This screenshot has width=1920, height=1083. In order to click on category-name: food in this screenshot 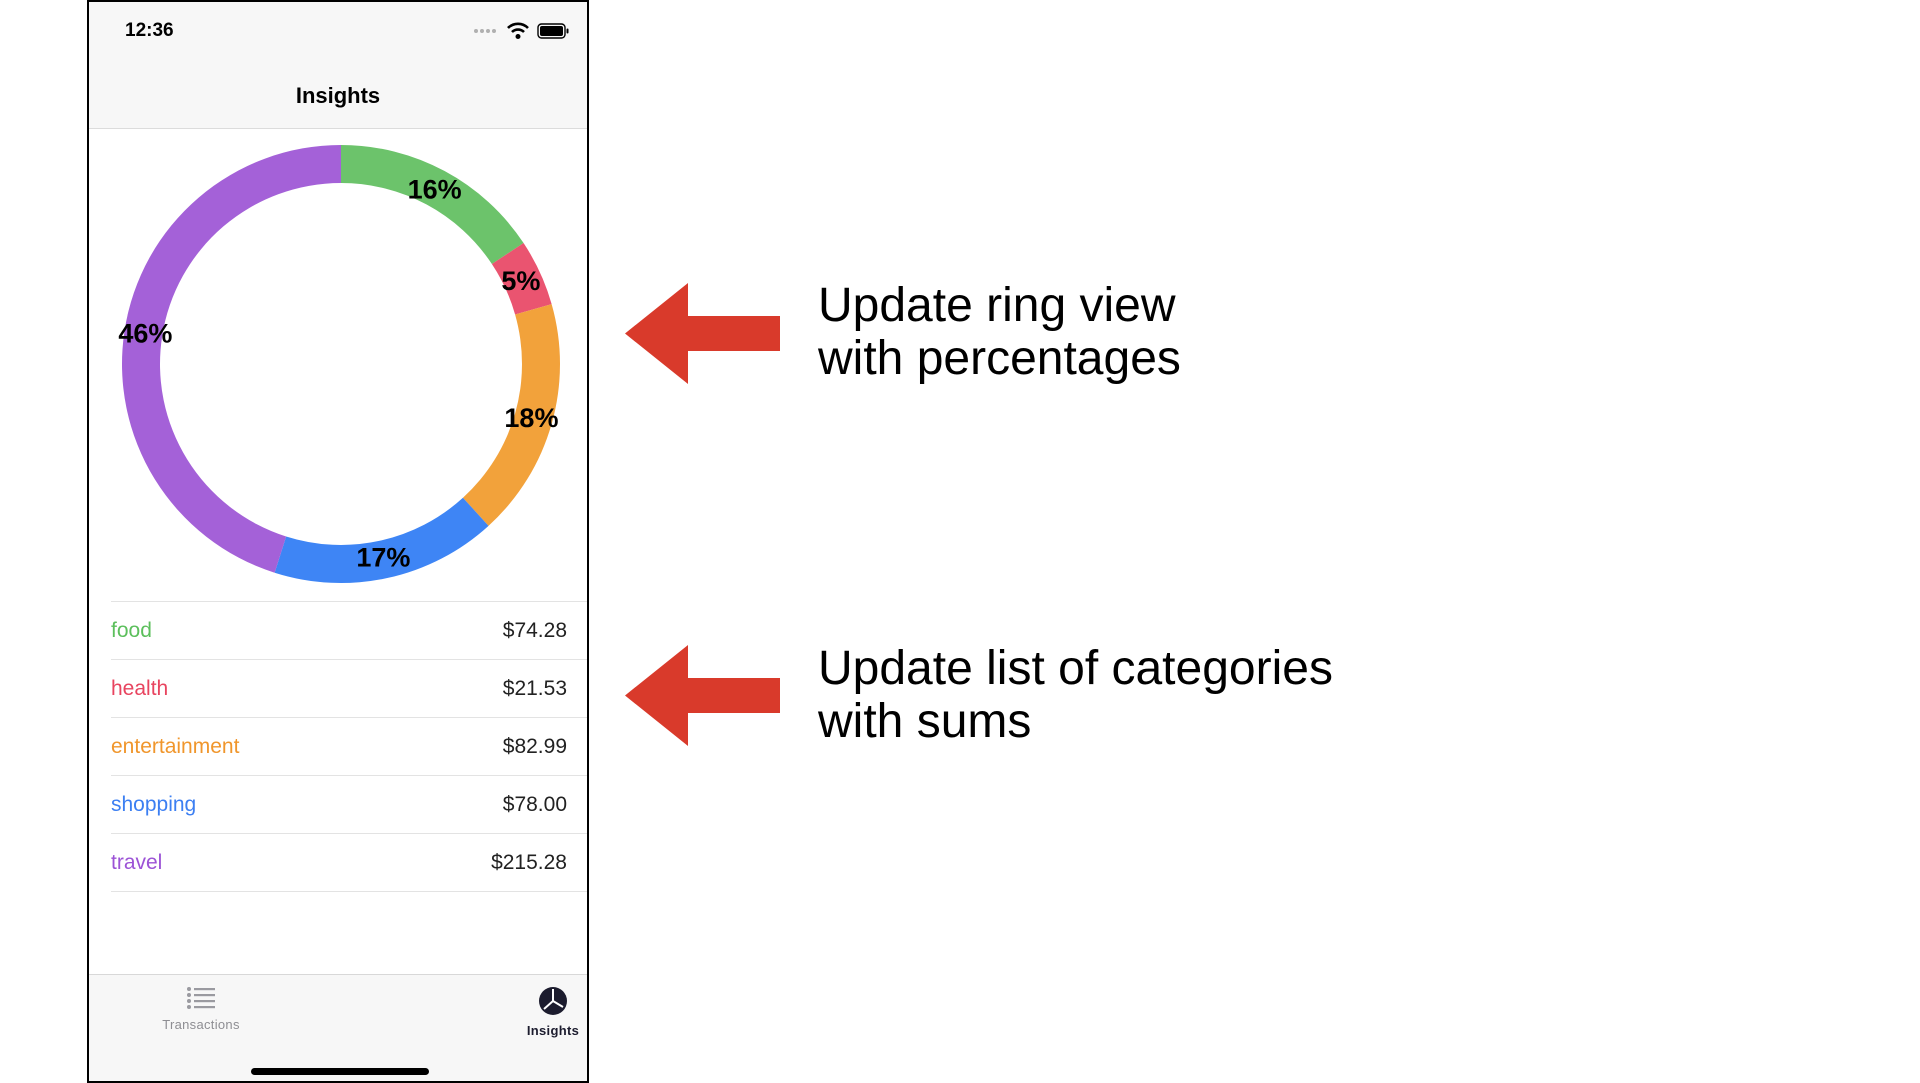, I will do `click(131, 630)`.